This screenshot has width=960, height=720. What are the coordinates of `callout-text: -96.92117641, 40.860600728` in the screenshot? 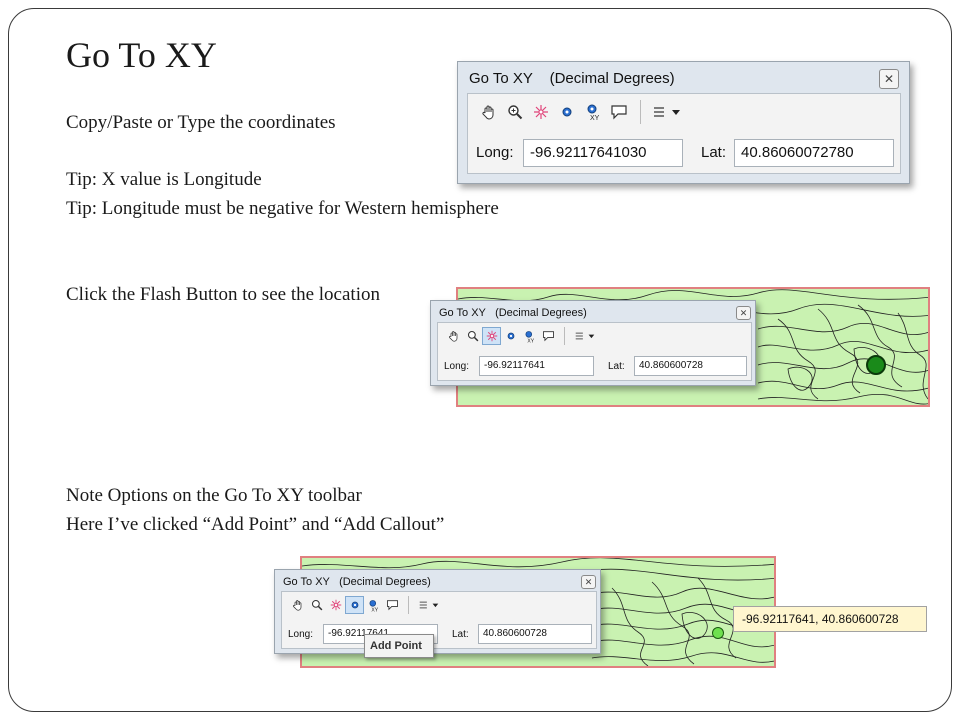 It's located at (820, 619).